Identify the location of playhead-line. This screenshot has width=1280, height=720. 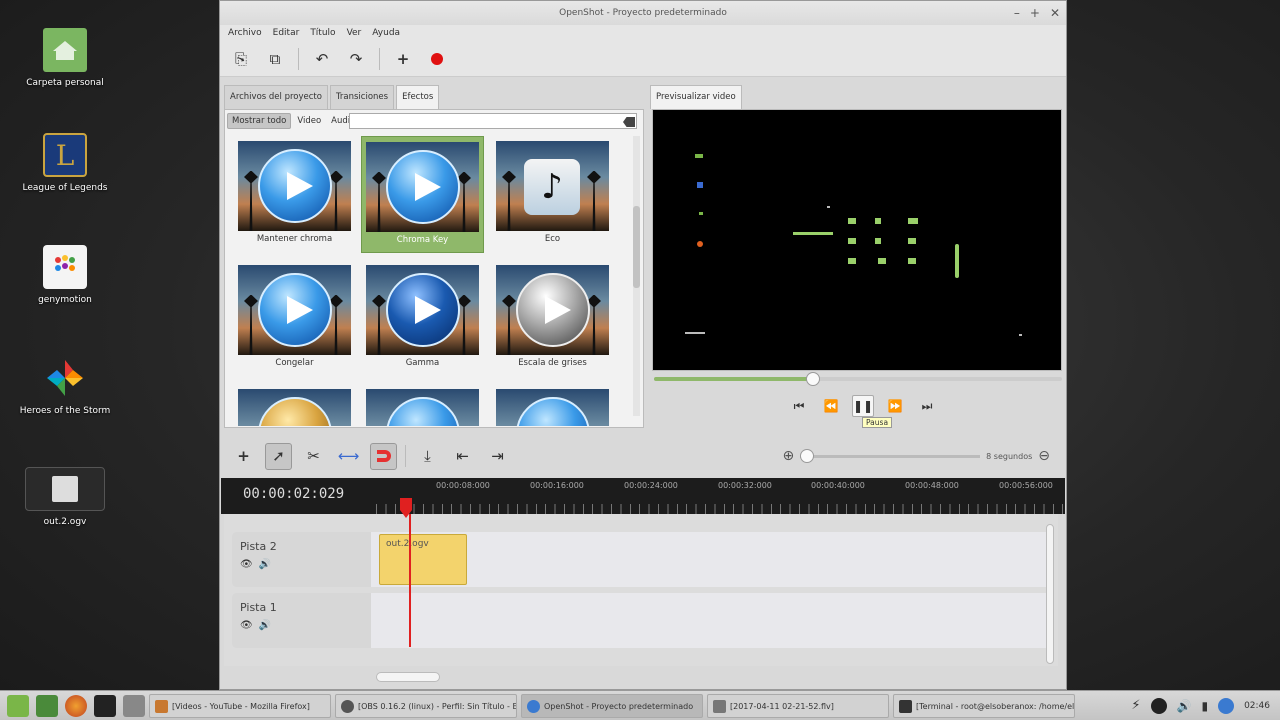
(410, 580).